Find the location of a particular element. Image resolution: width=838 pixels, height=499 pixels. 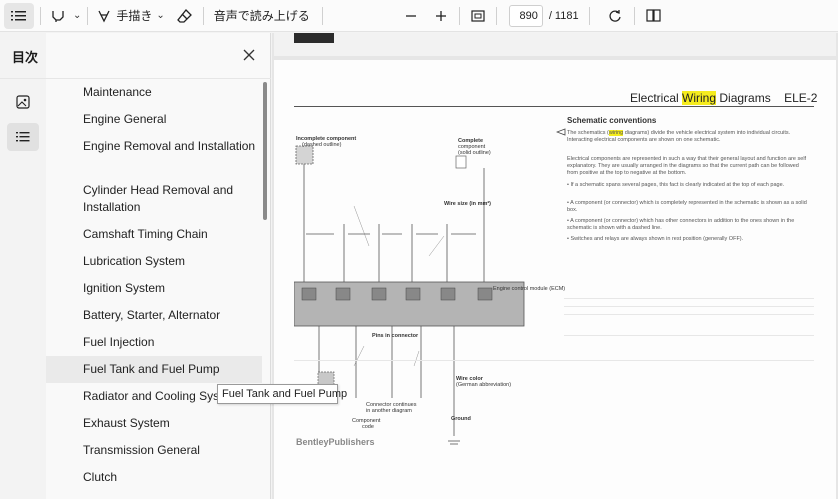

header-rule is located at coordinates (554, 106).